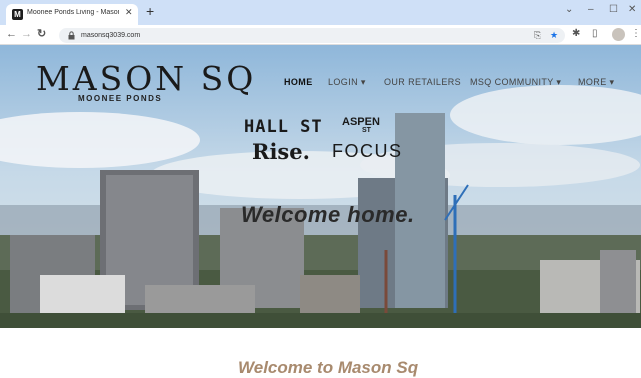 This screenshot has height=378, width=641. What do you see at coordinates (110, 35) in the screenshot?
I see `url-text: masonsq3039.com` at bounding box center [110, 35].